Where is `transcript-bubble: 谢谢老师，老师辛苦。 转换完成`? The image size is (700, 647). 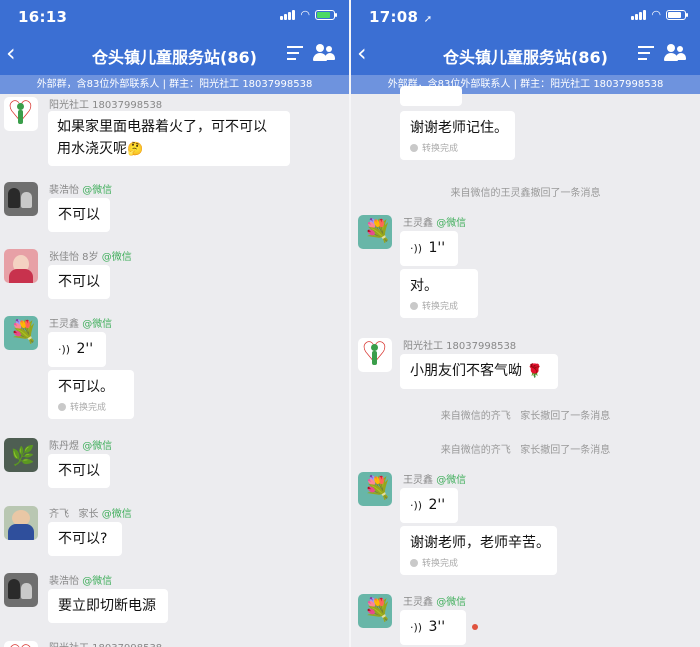 transcript-bubble: 谢谢老师，老师辛苦。 转换完成 is located at coordinates (478, 550).